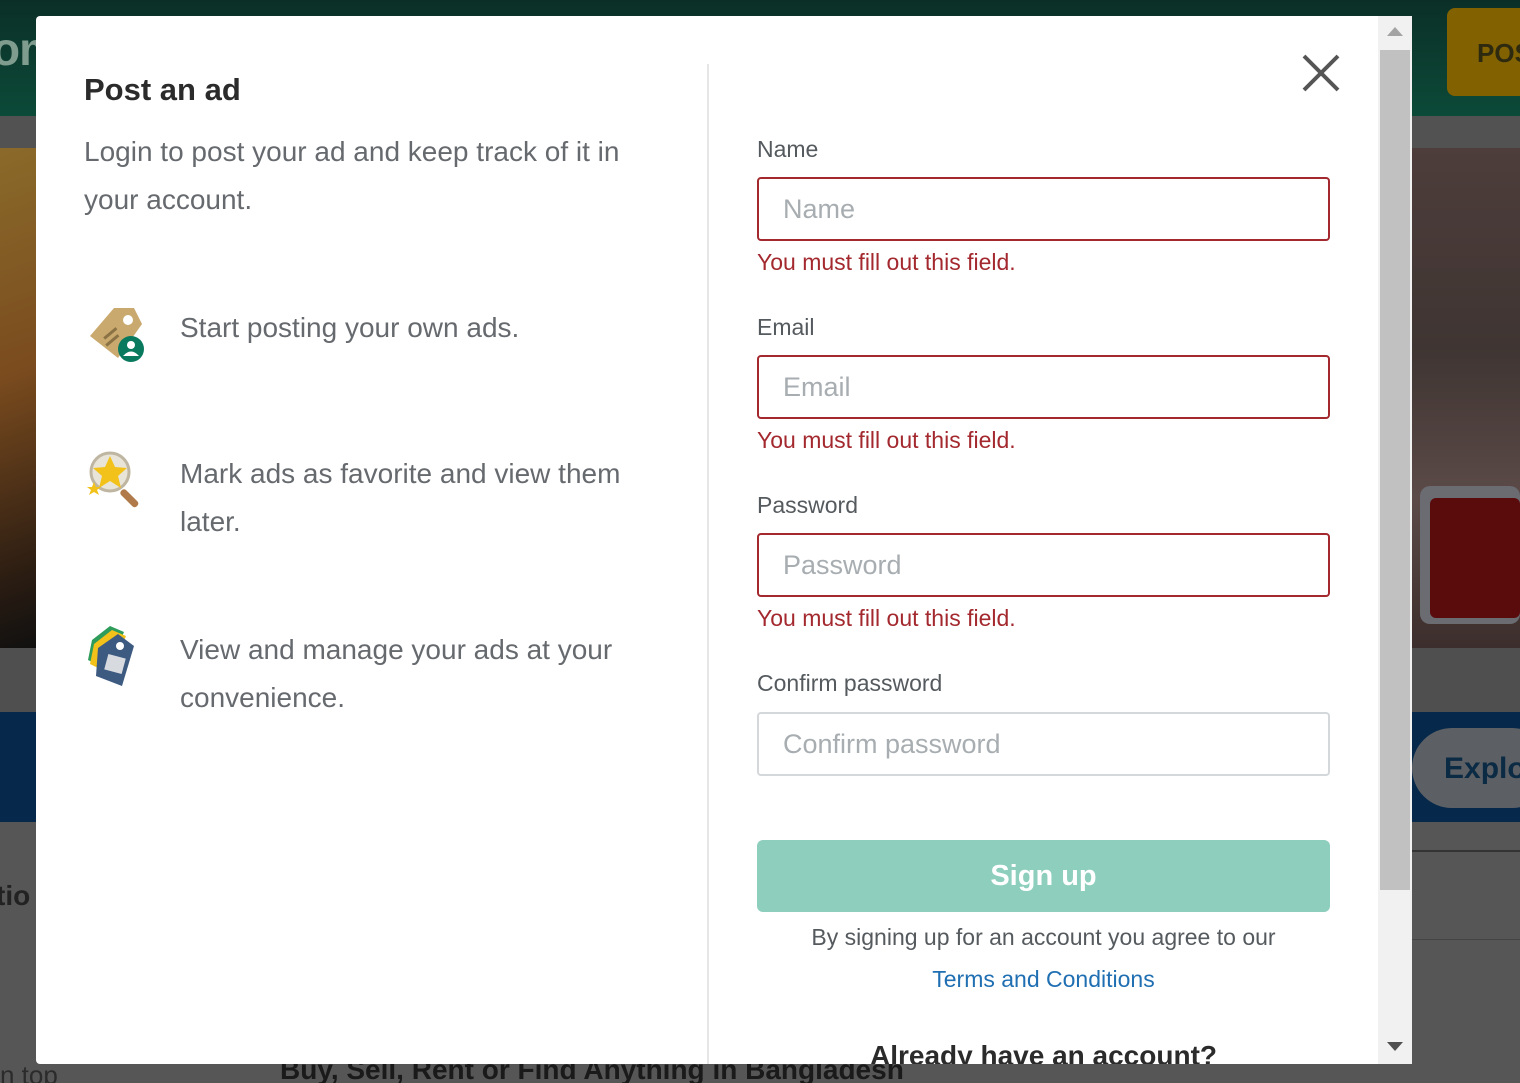  Describe the element at coordinates (1043, 387) in the screenshot. I see `email-field` at that location.